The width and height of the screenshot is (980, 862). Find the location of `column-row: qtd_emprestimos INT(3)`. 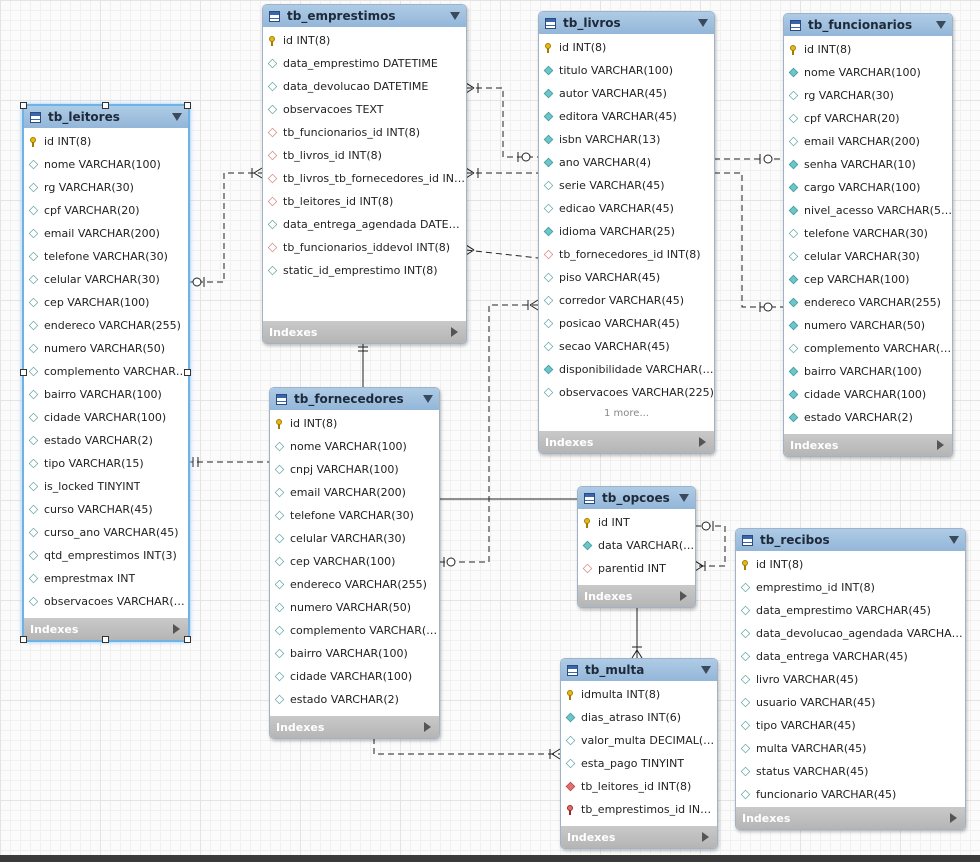

column-row: qtd_emprestimos INT(3) is located at coordinates (106, 555).